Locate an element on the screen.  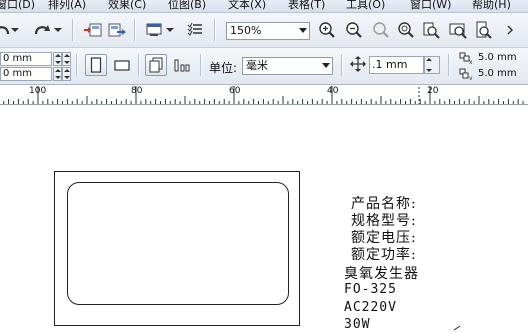
zoom-out-icon is located at coordinates (354, 30).